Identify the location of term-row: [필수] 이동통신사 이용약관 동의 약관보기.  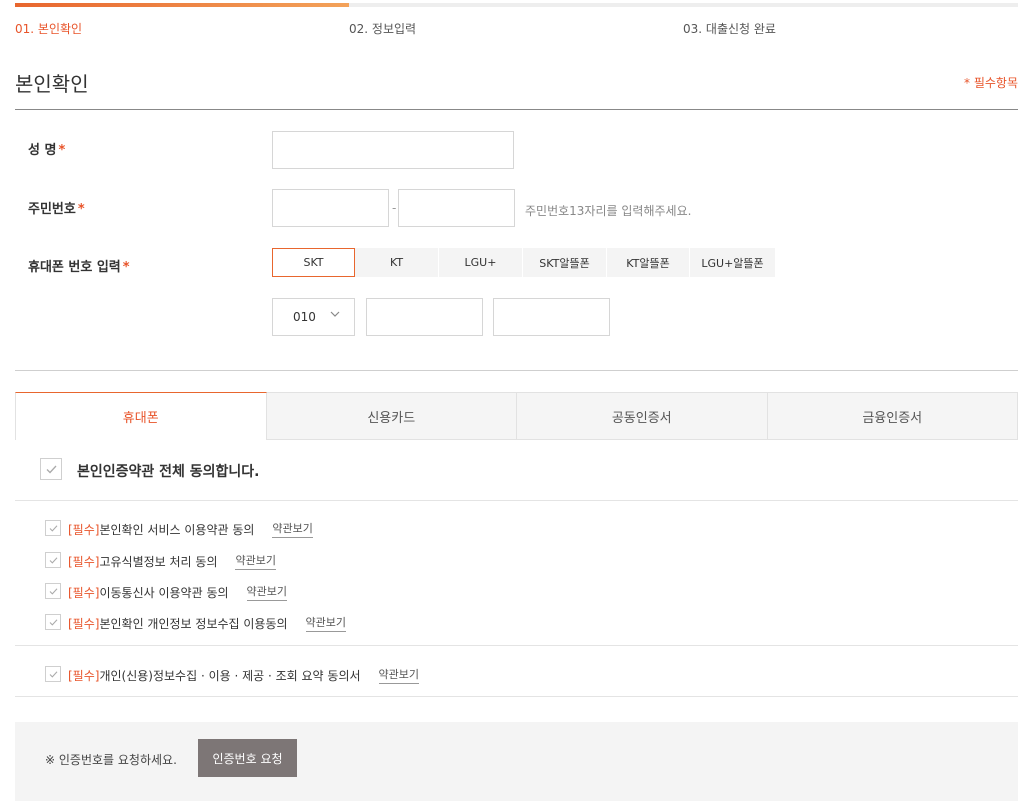
(178, 592).